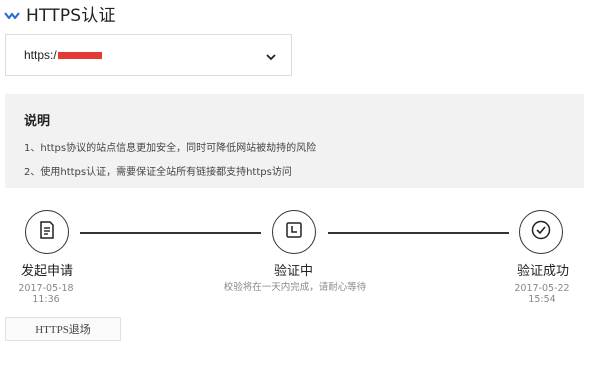 This screenshot has width=600, height=369. Describe the element at coordinates (294, 271) in the screenshot. I see `step-2-label: 验证中` at that location.